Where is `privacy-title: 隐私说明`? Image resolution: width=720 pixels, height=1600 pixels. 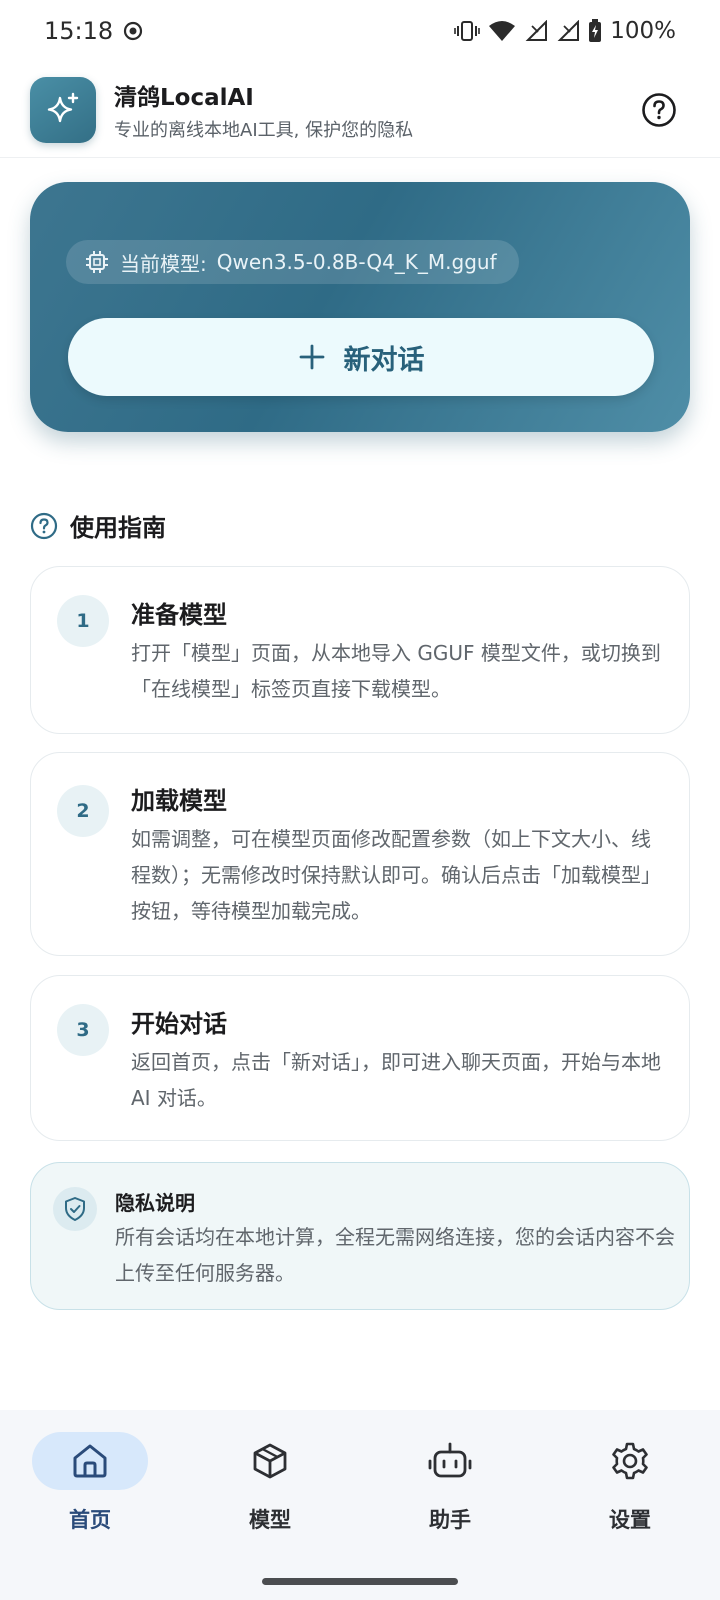 privacy-title: 隐私说明 is located at coordinates (155, 1203).